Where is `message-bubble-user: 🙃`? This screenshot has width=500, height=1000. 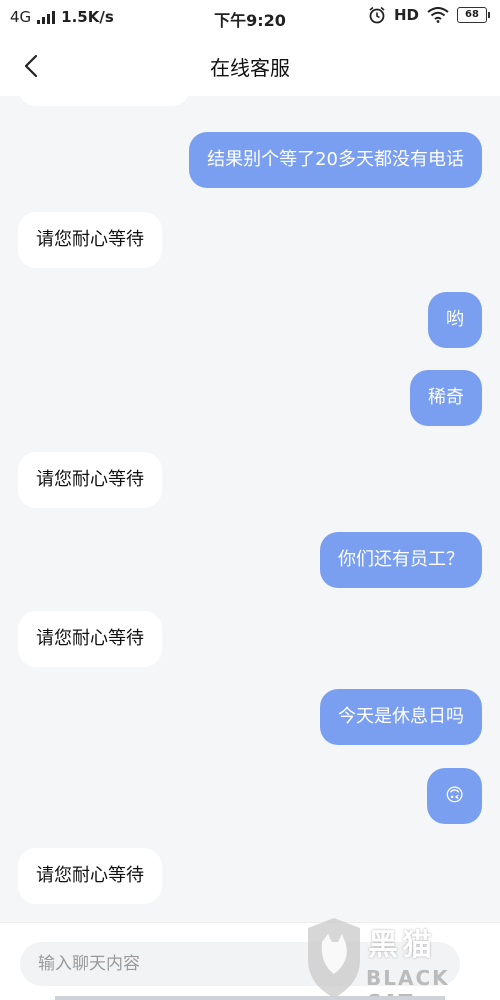 message-bubble-user: 🙃 is located at coordinates (454, 796).